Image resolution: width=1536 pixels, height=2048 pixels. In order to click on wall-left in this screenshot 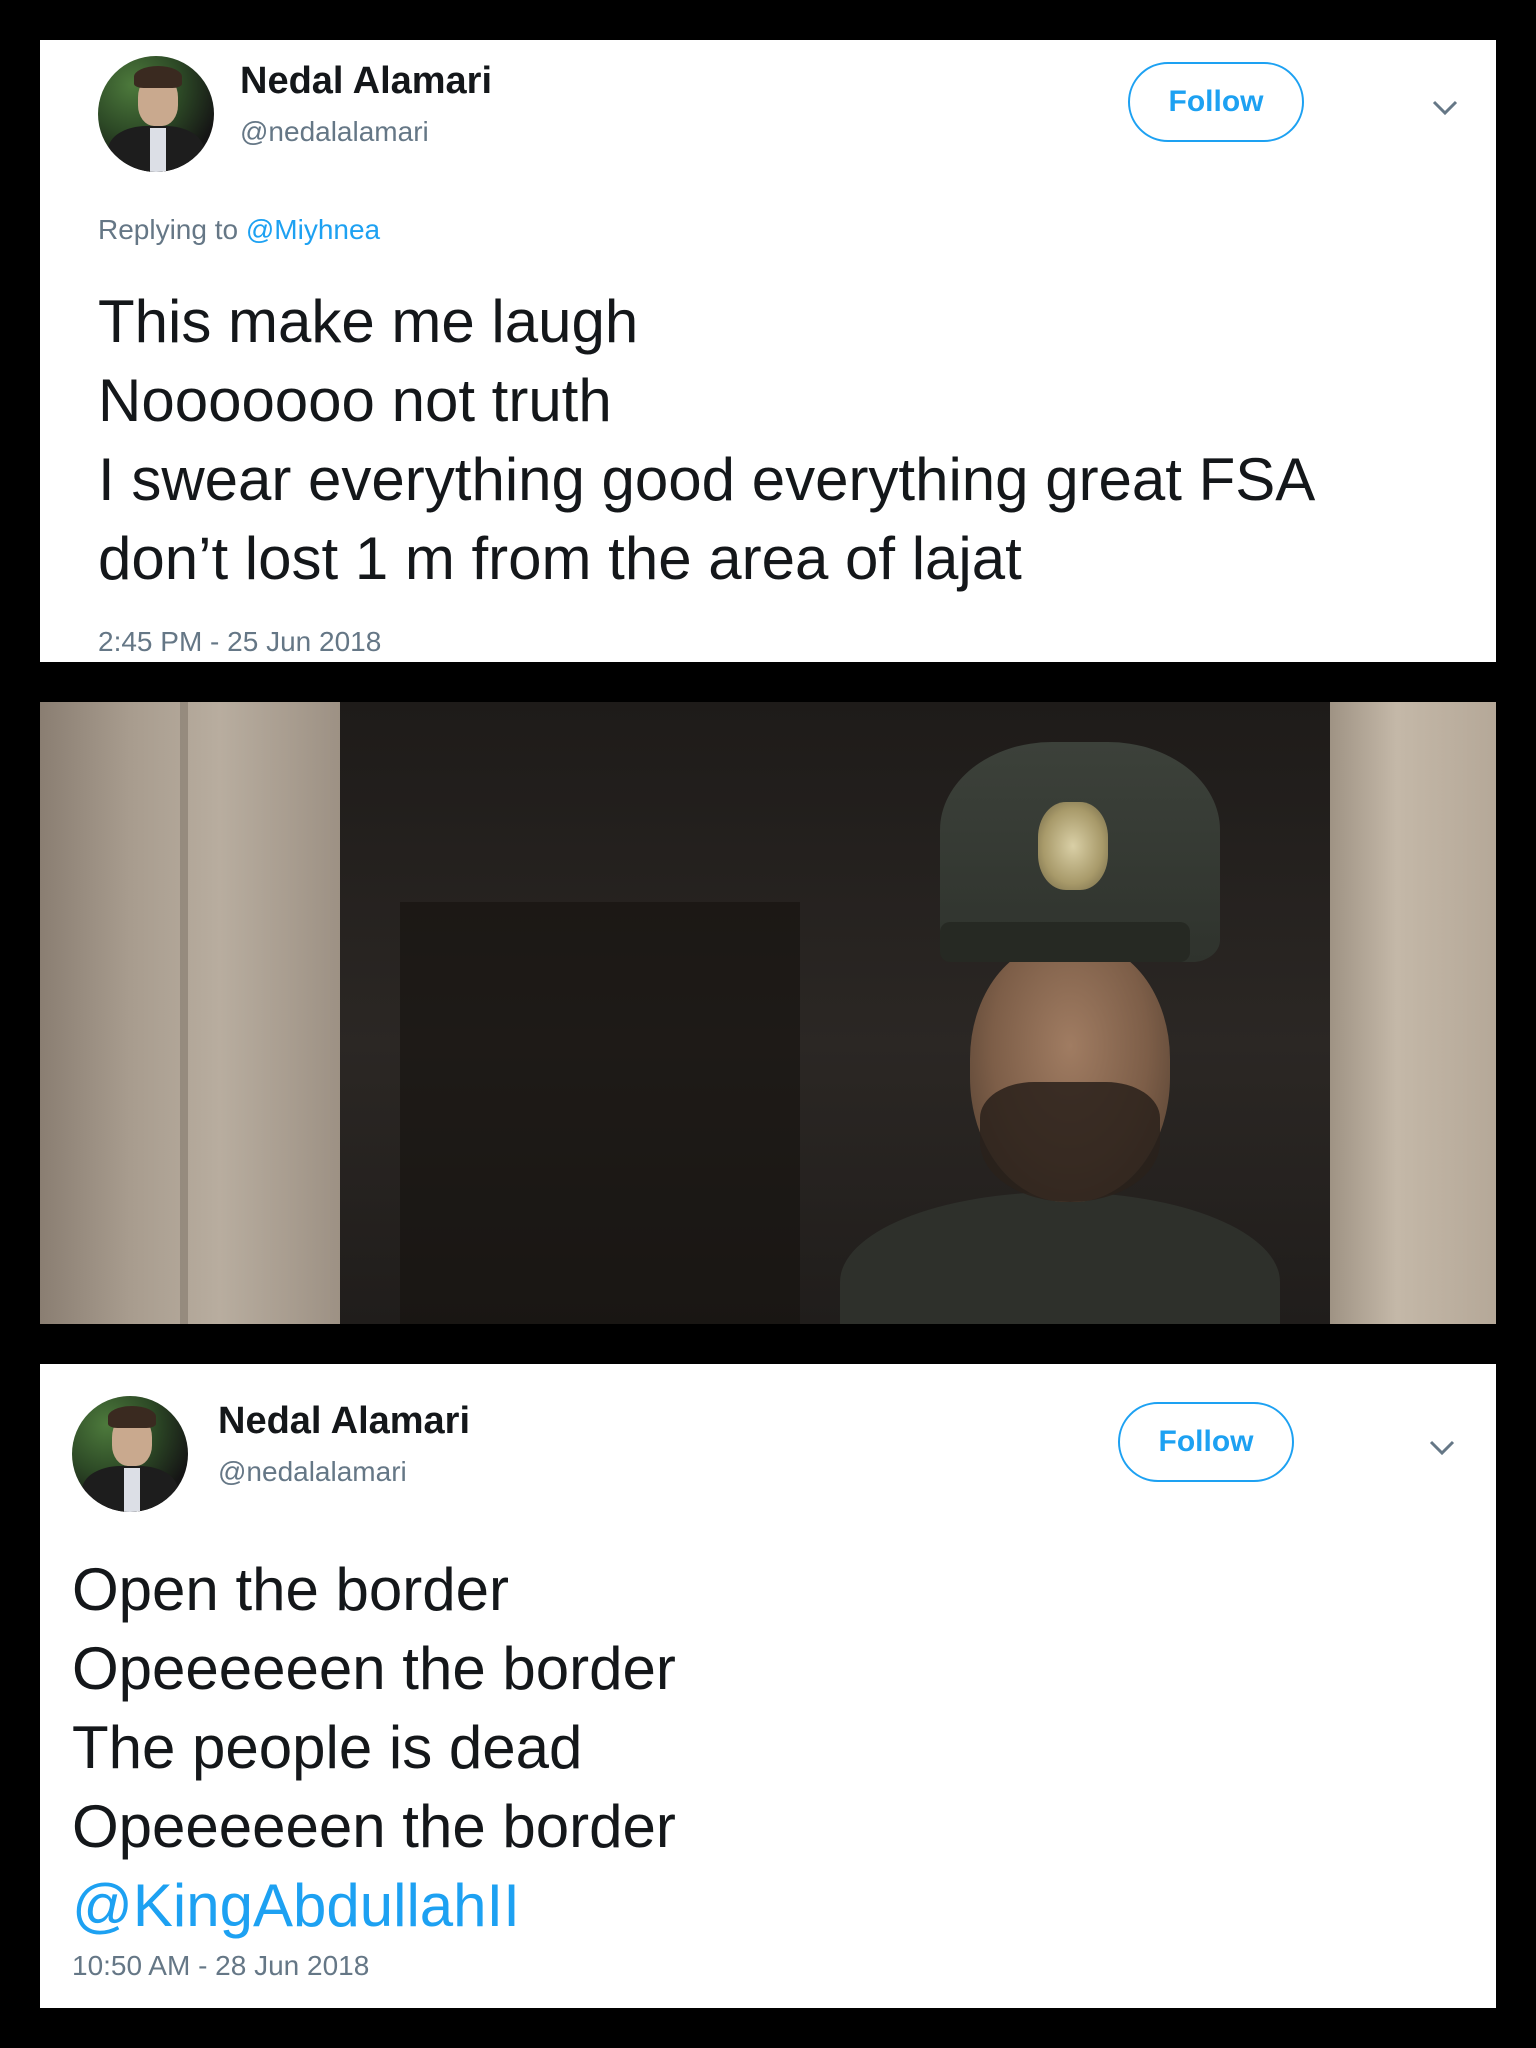, I will do `click(190, 1013)`.